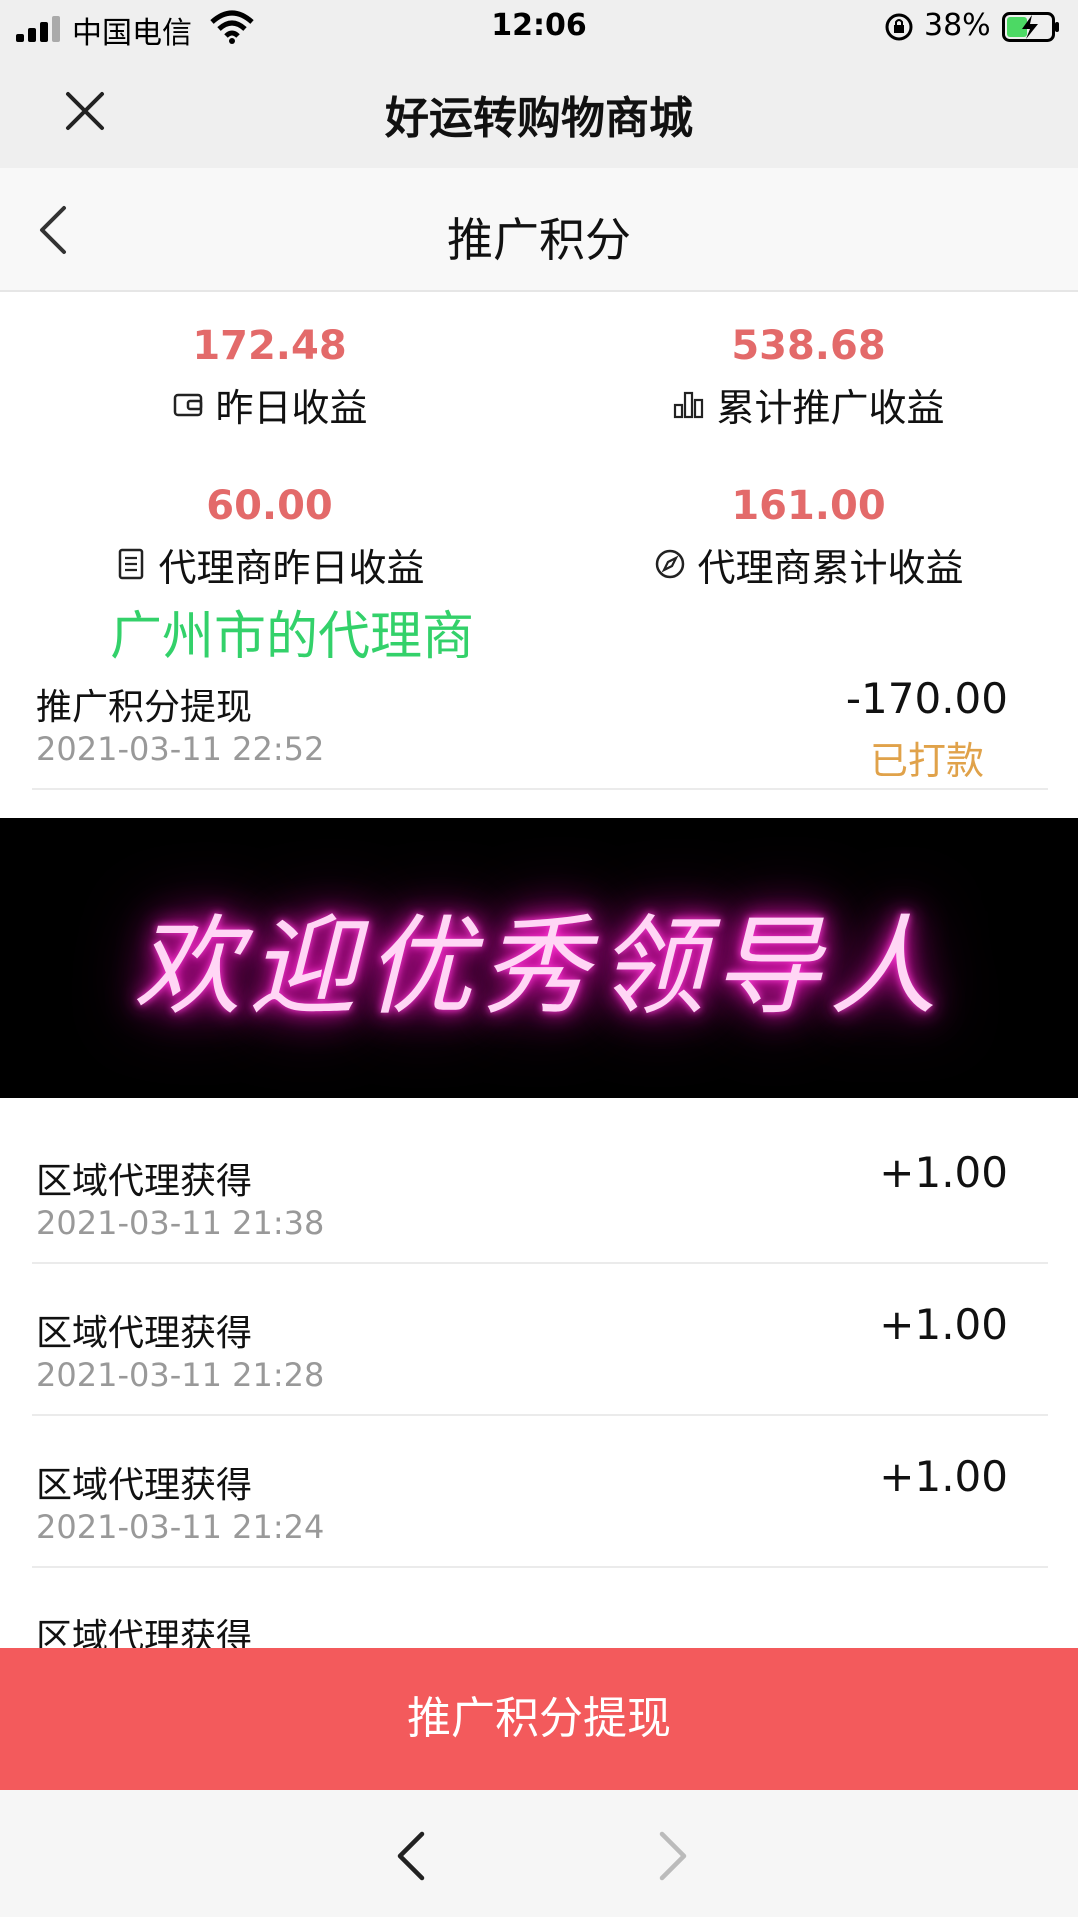 The image size is (1078, 1917). I want to click on record-date: 2021-03-11 21:24, so click(180, 1527).